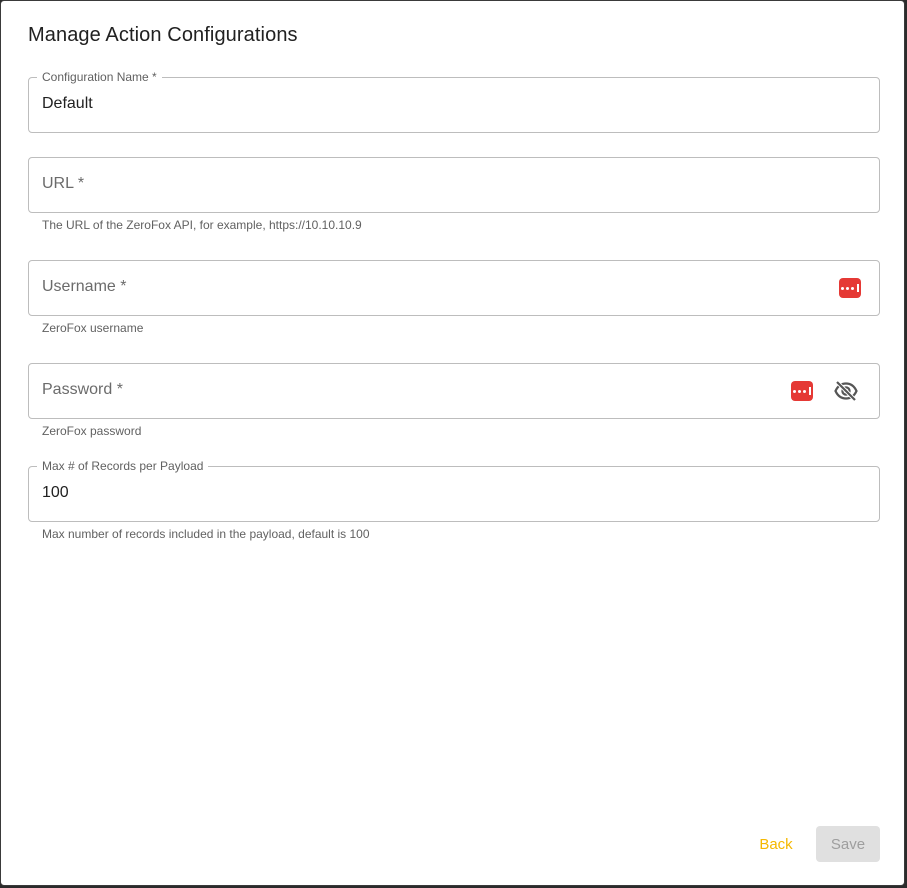  I want to click on max-records-value: 100, so click(55, 493).